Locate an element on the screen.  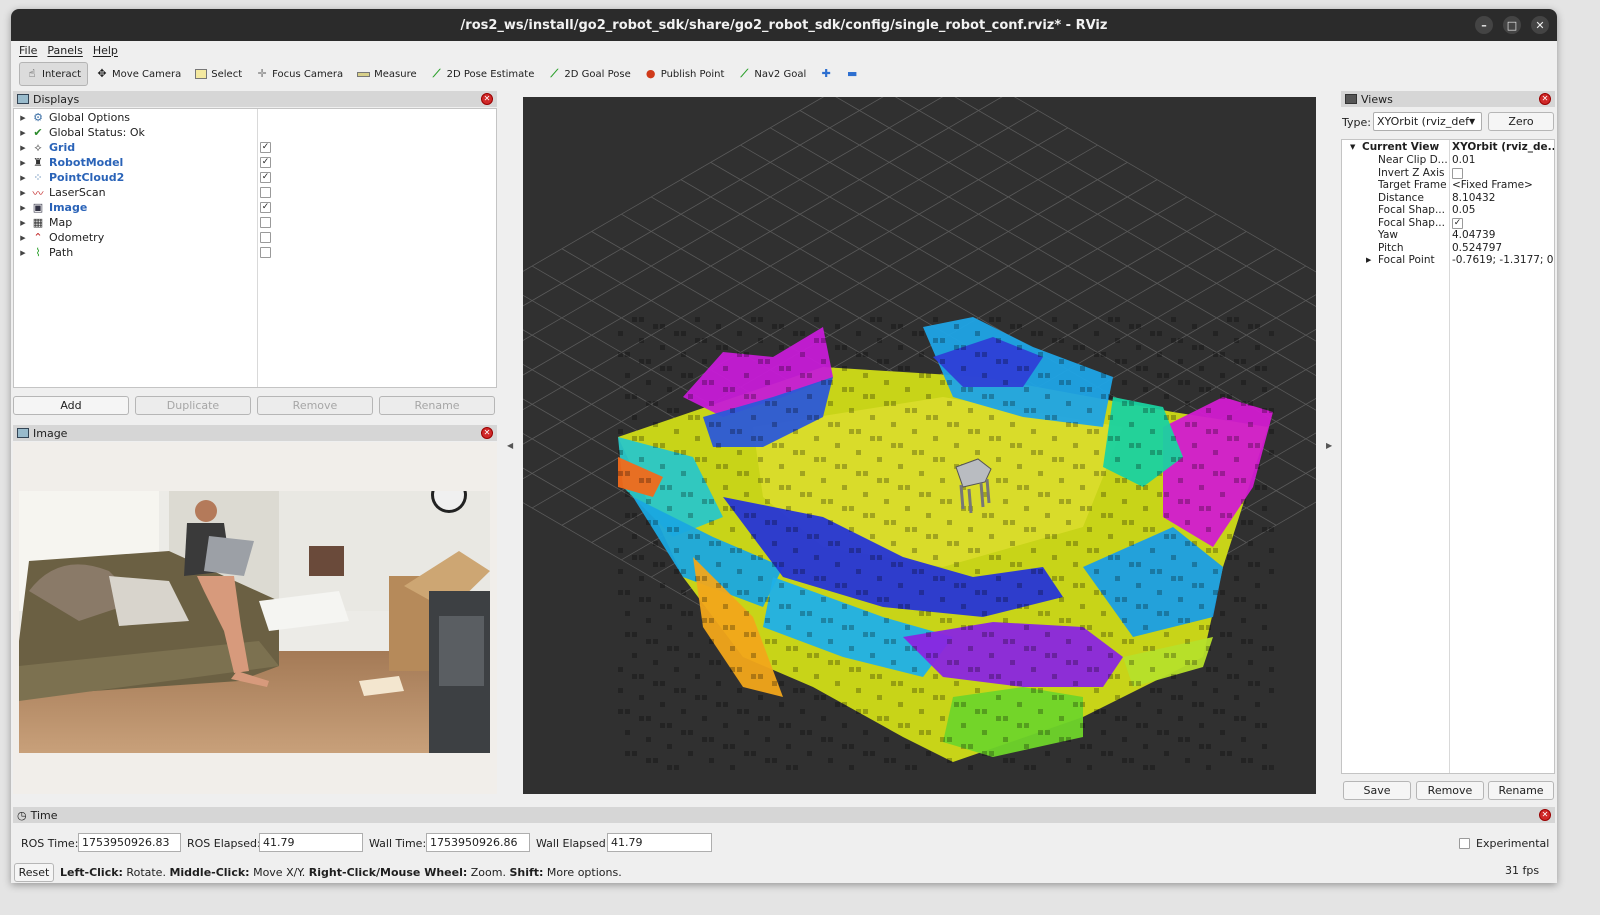
tool-move-camera-label: Move Camera is located at coordinates (147, 74).